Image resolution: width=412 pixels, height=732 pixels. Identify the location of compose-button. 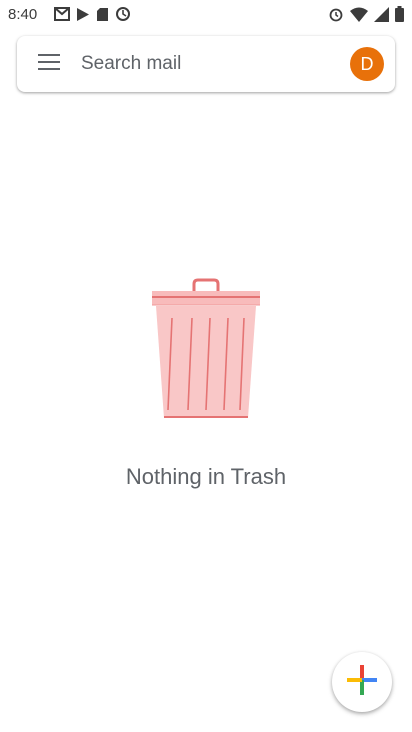
(362, 682).